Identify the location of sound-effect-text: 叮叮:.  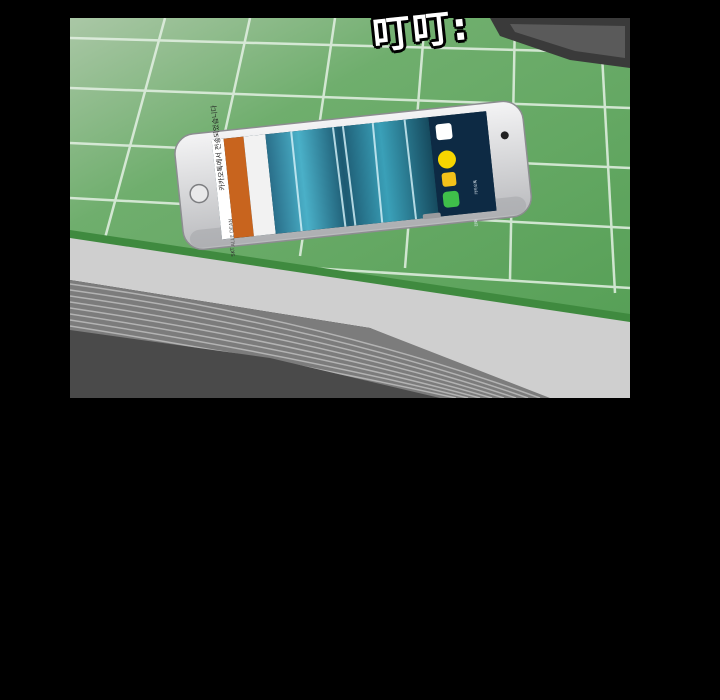
(420, 31).